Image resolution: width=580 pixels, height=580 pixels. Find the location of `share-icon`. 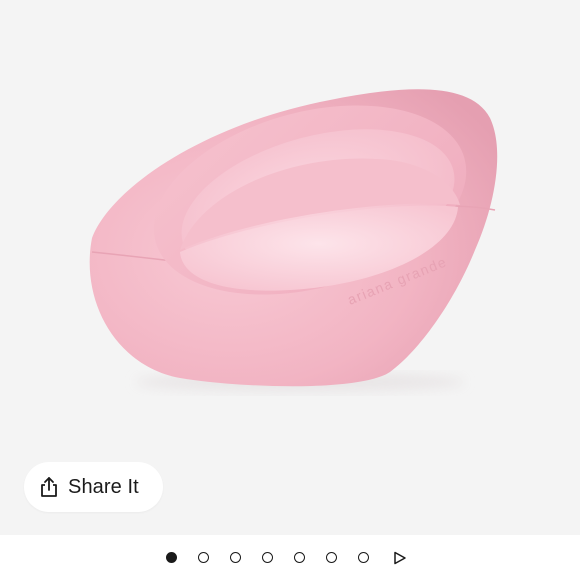

share-icon is located at coordinates (49, 487).